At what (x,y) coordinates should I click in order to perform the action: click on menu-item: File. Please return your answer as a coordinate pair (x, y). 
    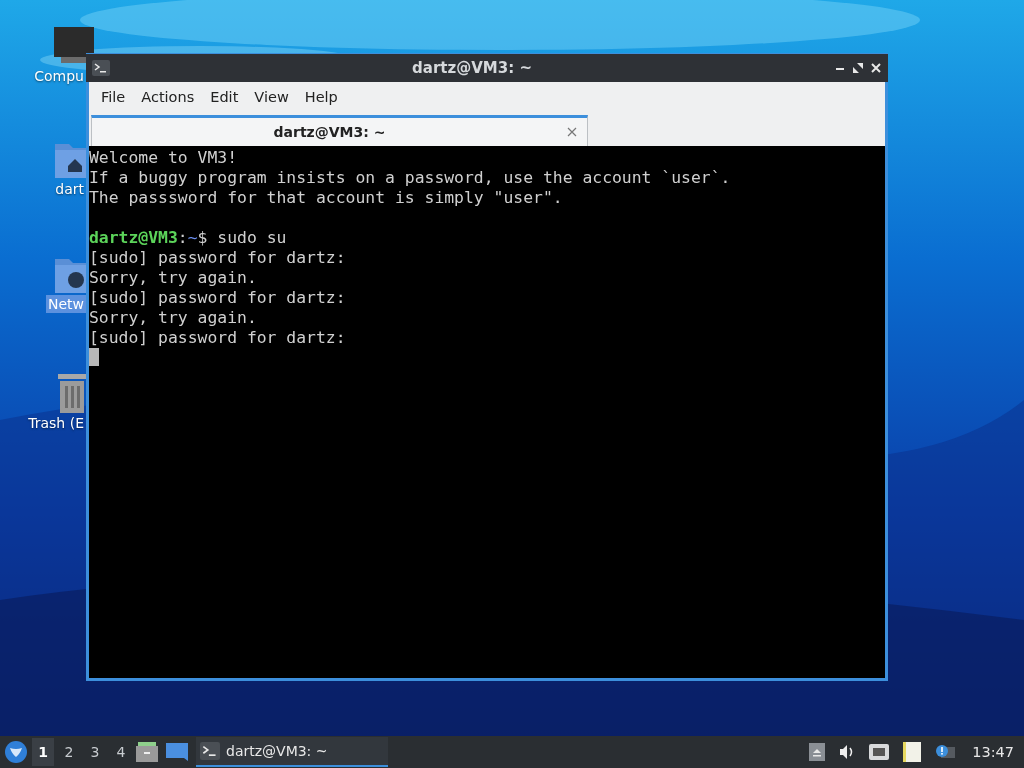
    Looking at the image, I should click on (113, 96).